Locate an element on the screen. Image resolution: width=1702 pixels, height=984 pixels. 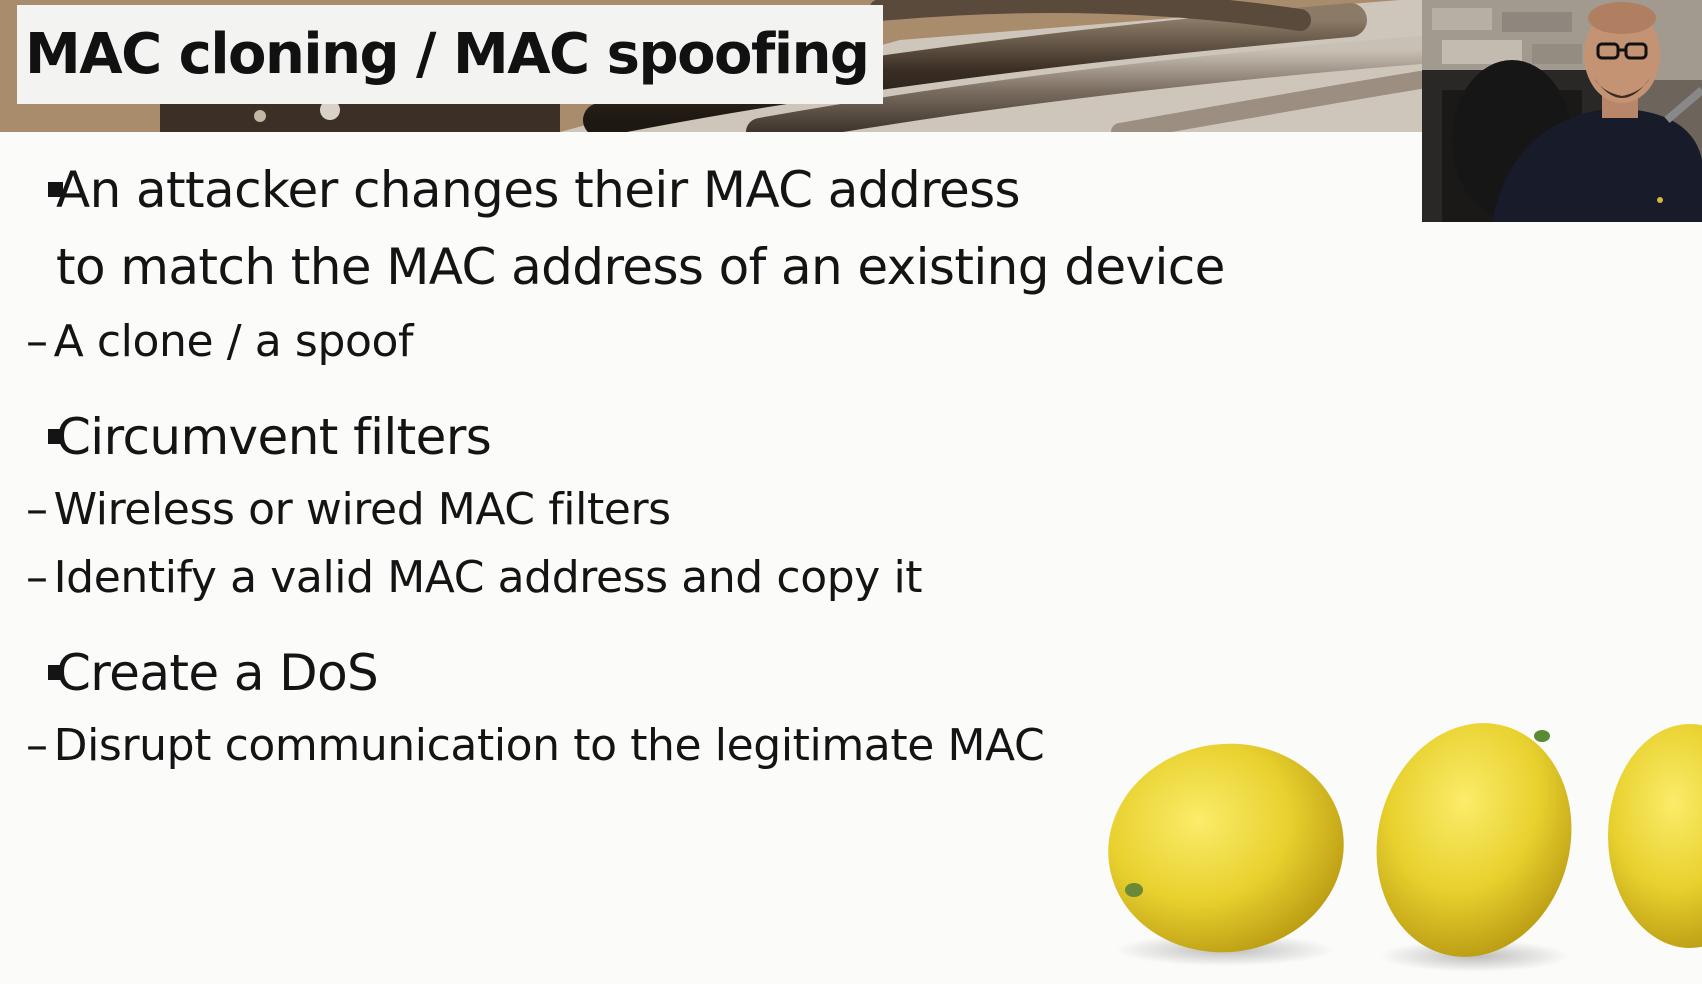
title-box: MAC cloning / MAC spoofing is located at coordinates (450, 54).